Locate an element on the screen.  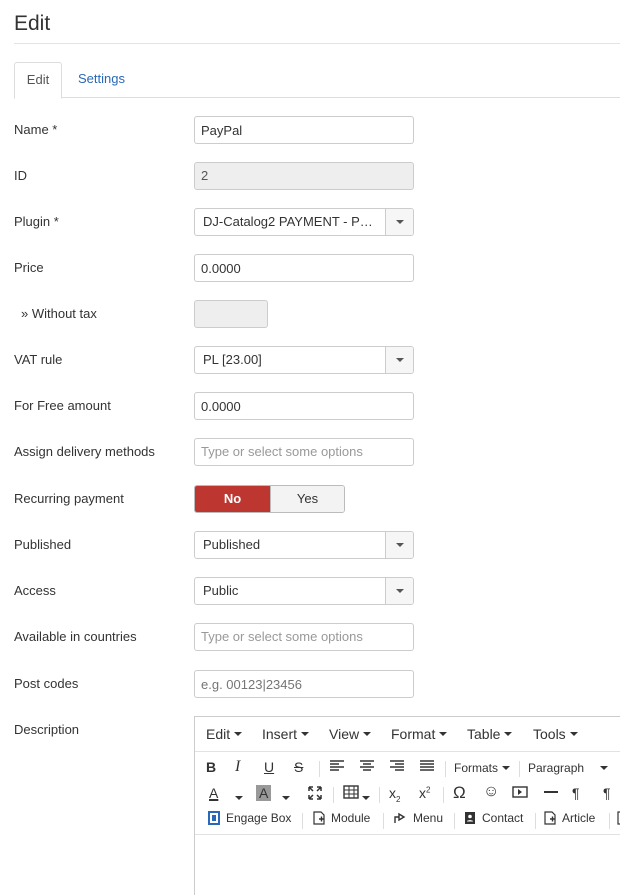
article-button: Article is located at coordinates (569, 818).